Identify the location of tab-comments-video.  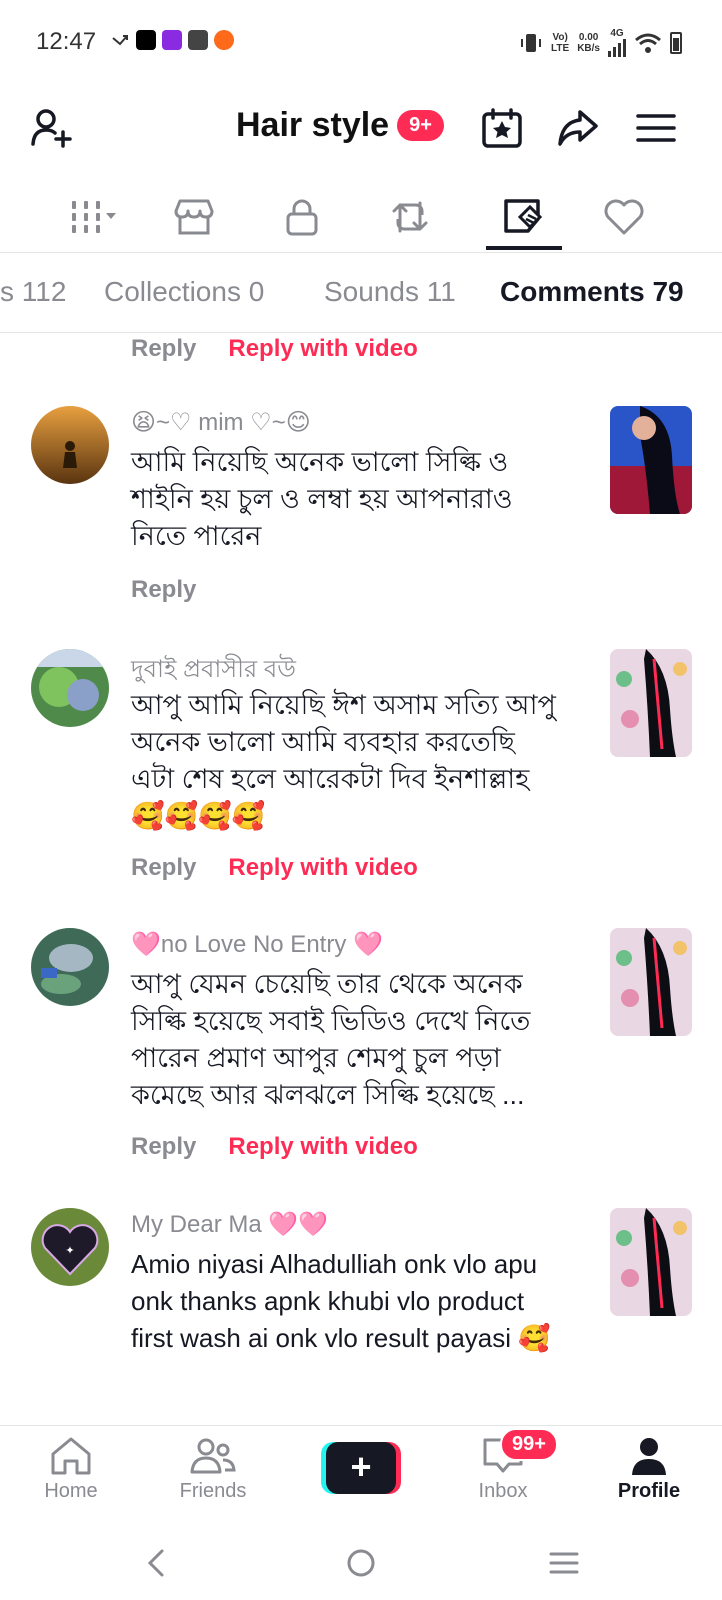
(524, 217).